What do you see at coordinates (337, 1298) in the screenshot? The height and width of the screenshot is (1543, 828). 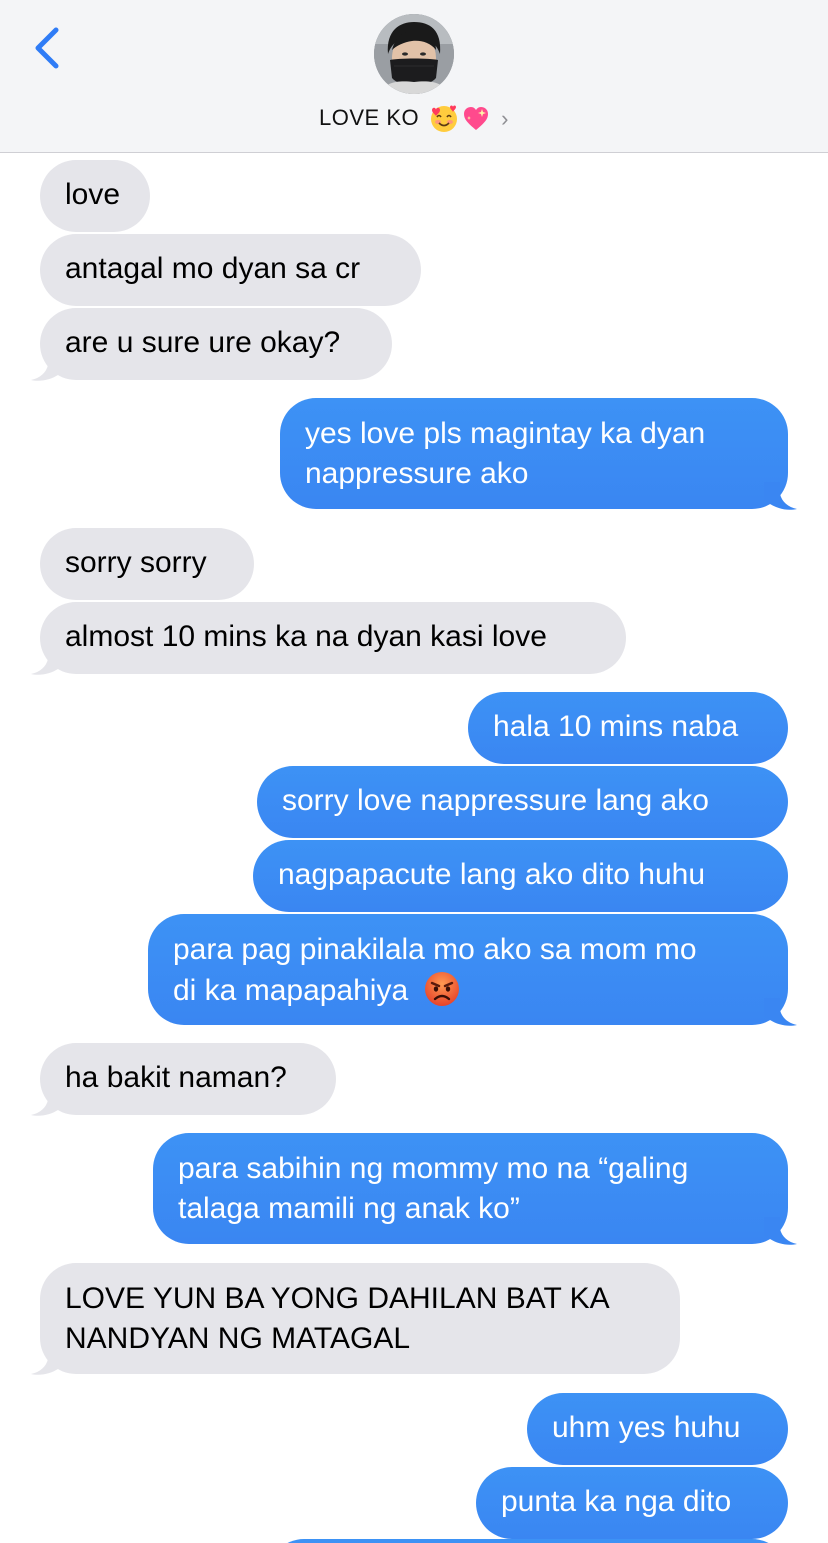 I see `message-line: LOVE YUN BA YONG DAHILAN BAT KA` at bounding box center [337, 1298].